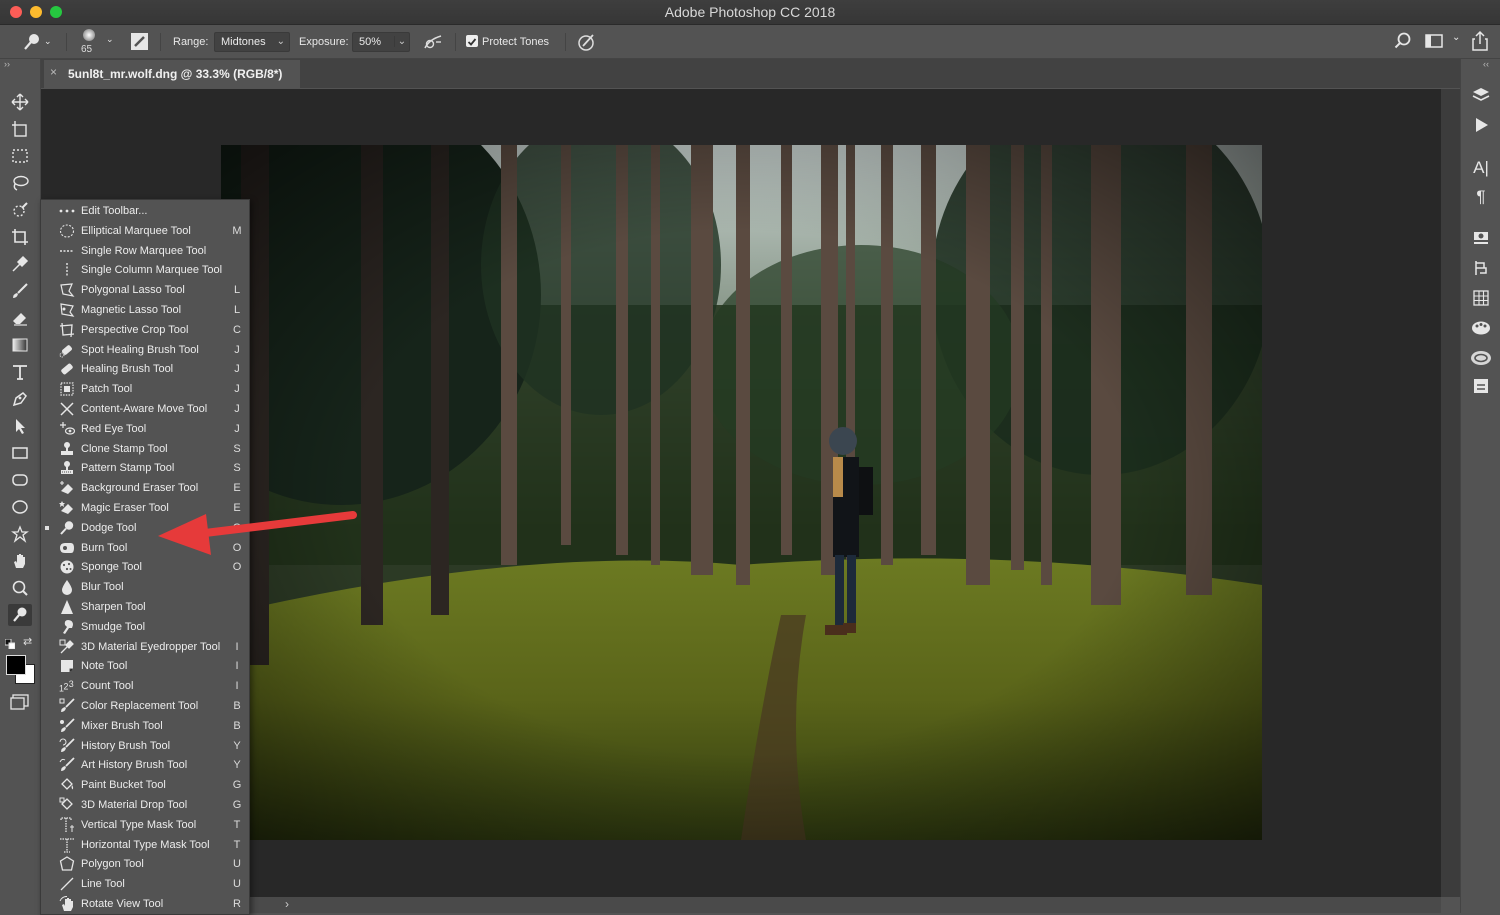 The image size is (1500, 915). Describe the element at coordinates (20, 480) in the screenshot. I see `rounded-rectangle-icon` at that location.